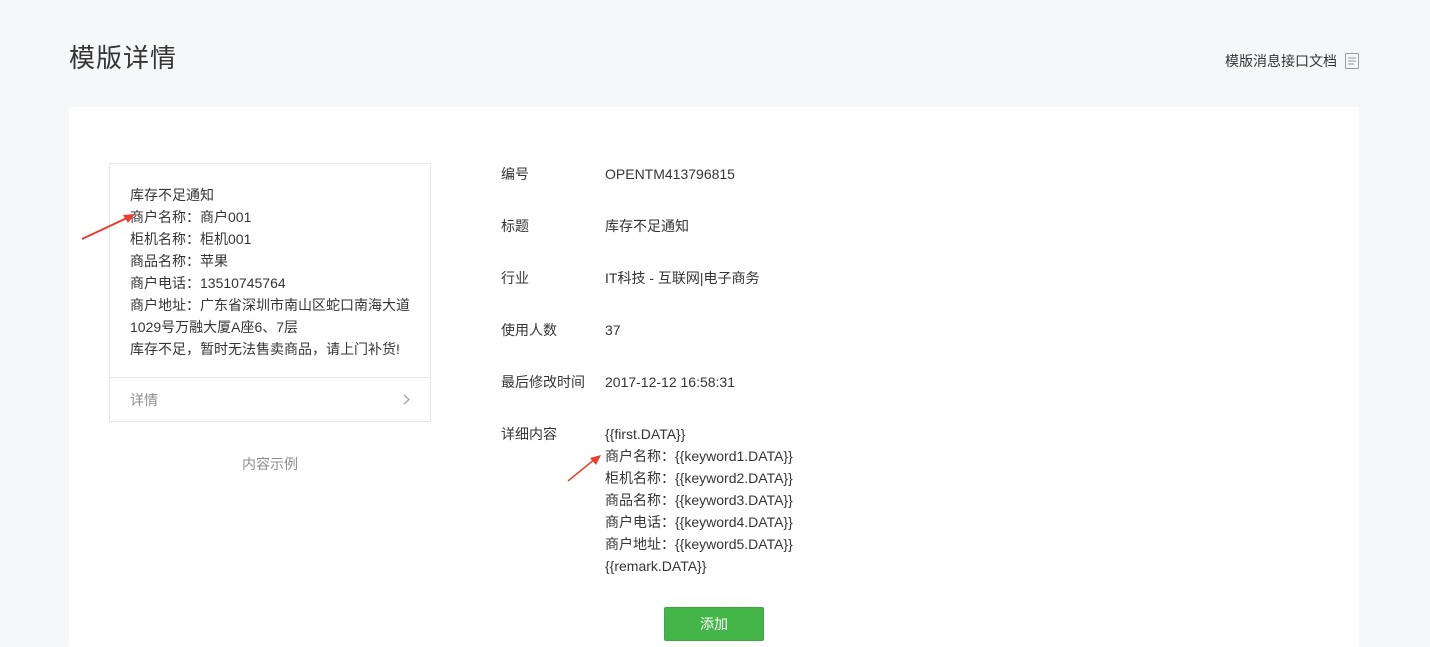 This screenshot has width=1430, height=647. Describe the element at coordinates (515, 174) in the screenshot. I see `info-label: 编号` at that location.